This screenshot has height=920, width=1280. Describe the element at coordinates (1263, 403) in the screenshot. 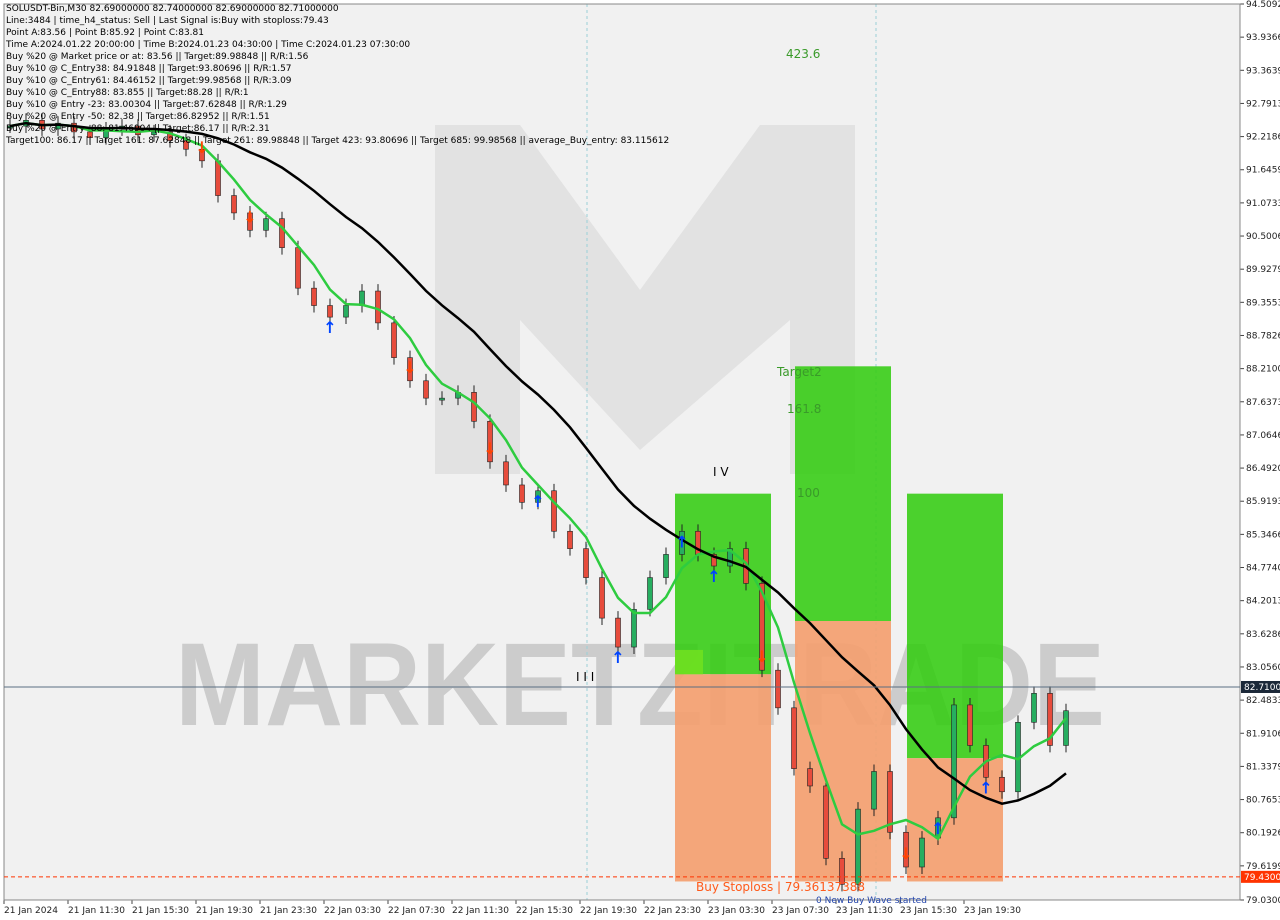

I see `y-tick-label: 87.6373` at that location.